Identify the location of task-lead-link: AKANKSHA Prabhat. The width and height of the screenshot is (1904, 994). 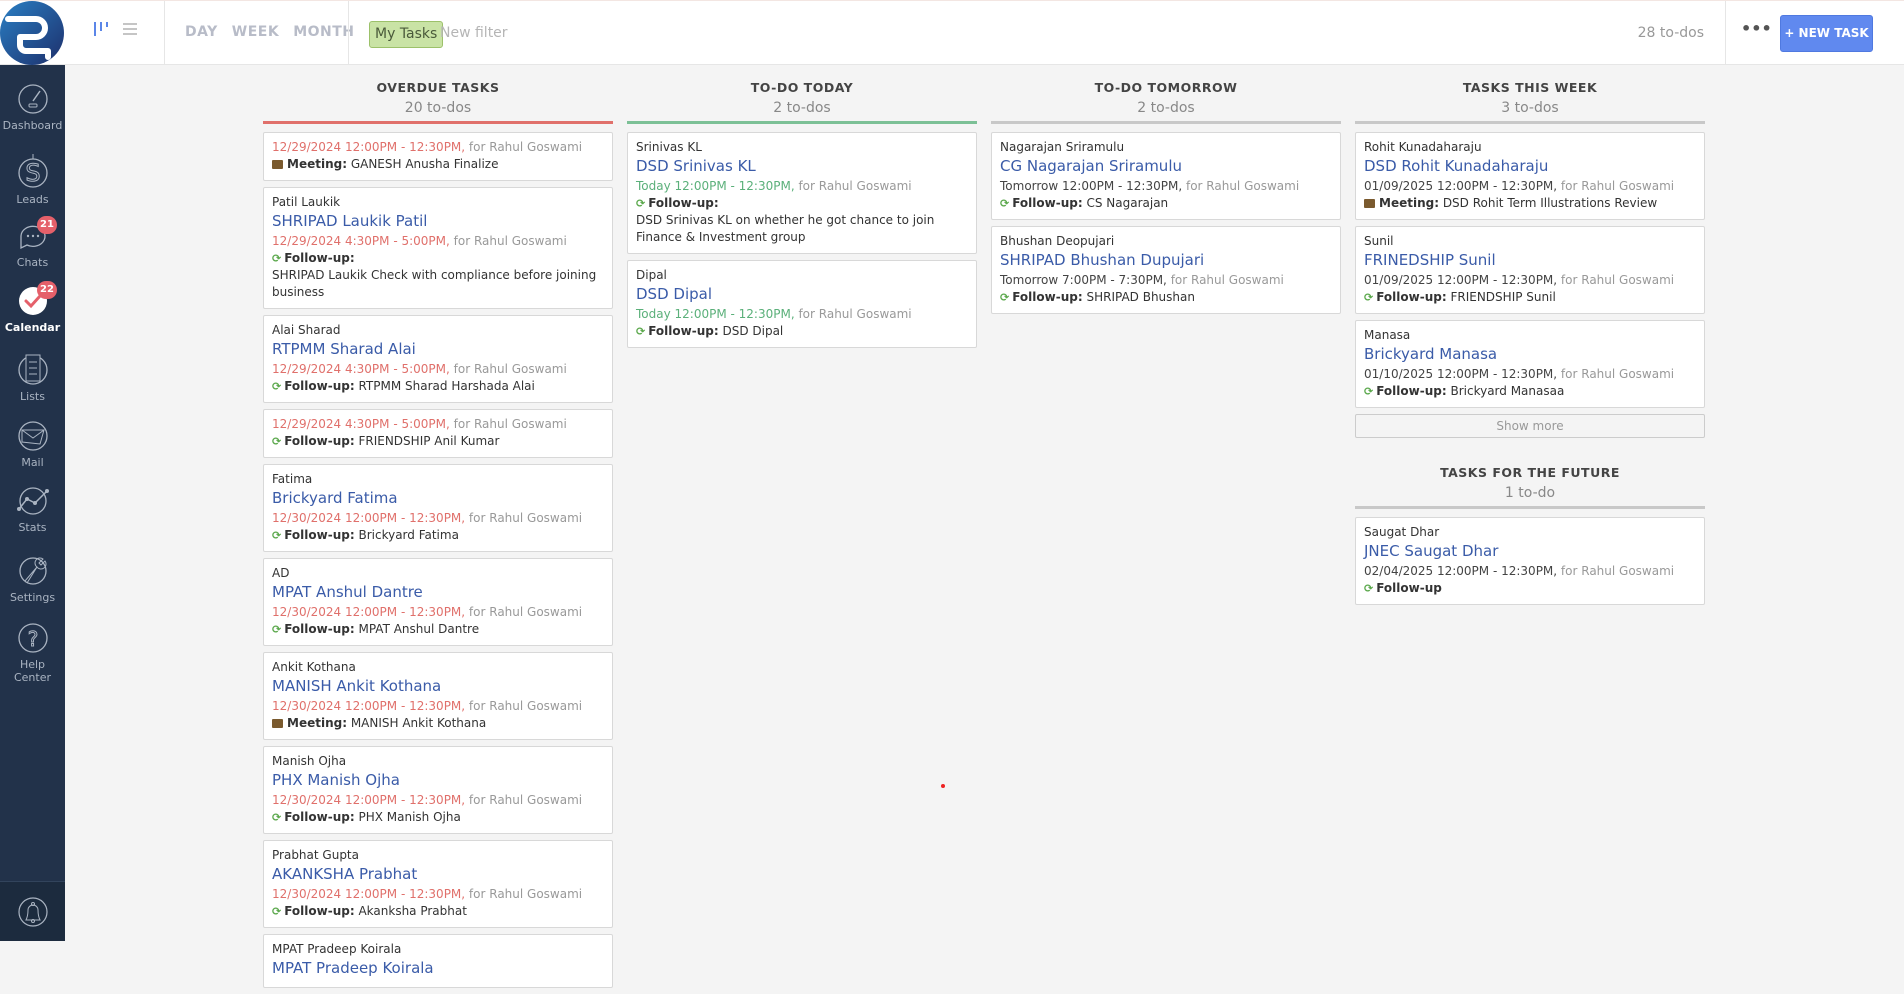
(438, 874).